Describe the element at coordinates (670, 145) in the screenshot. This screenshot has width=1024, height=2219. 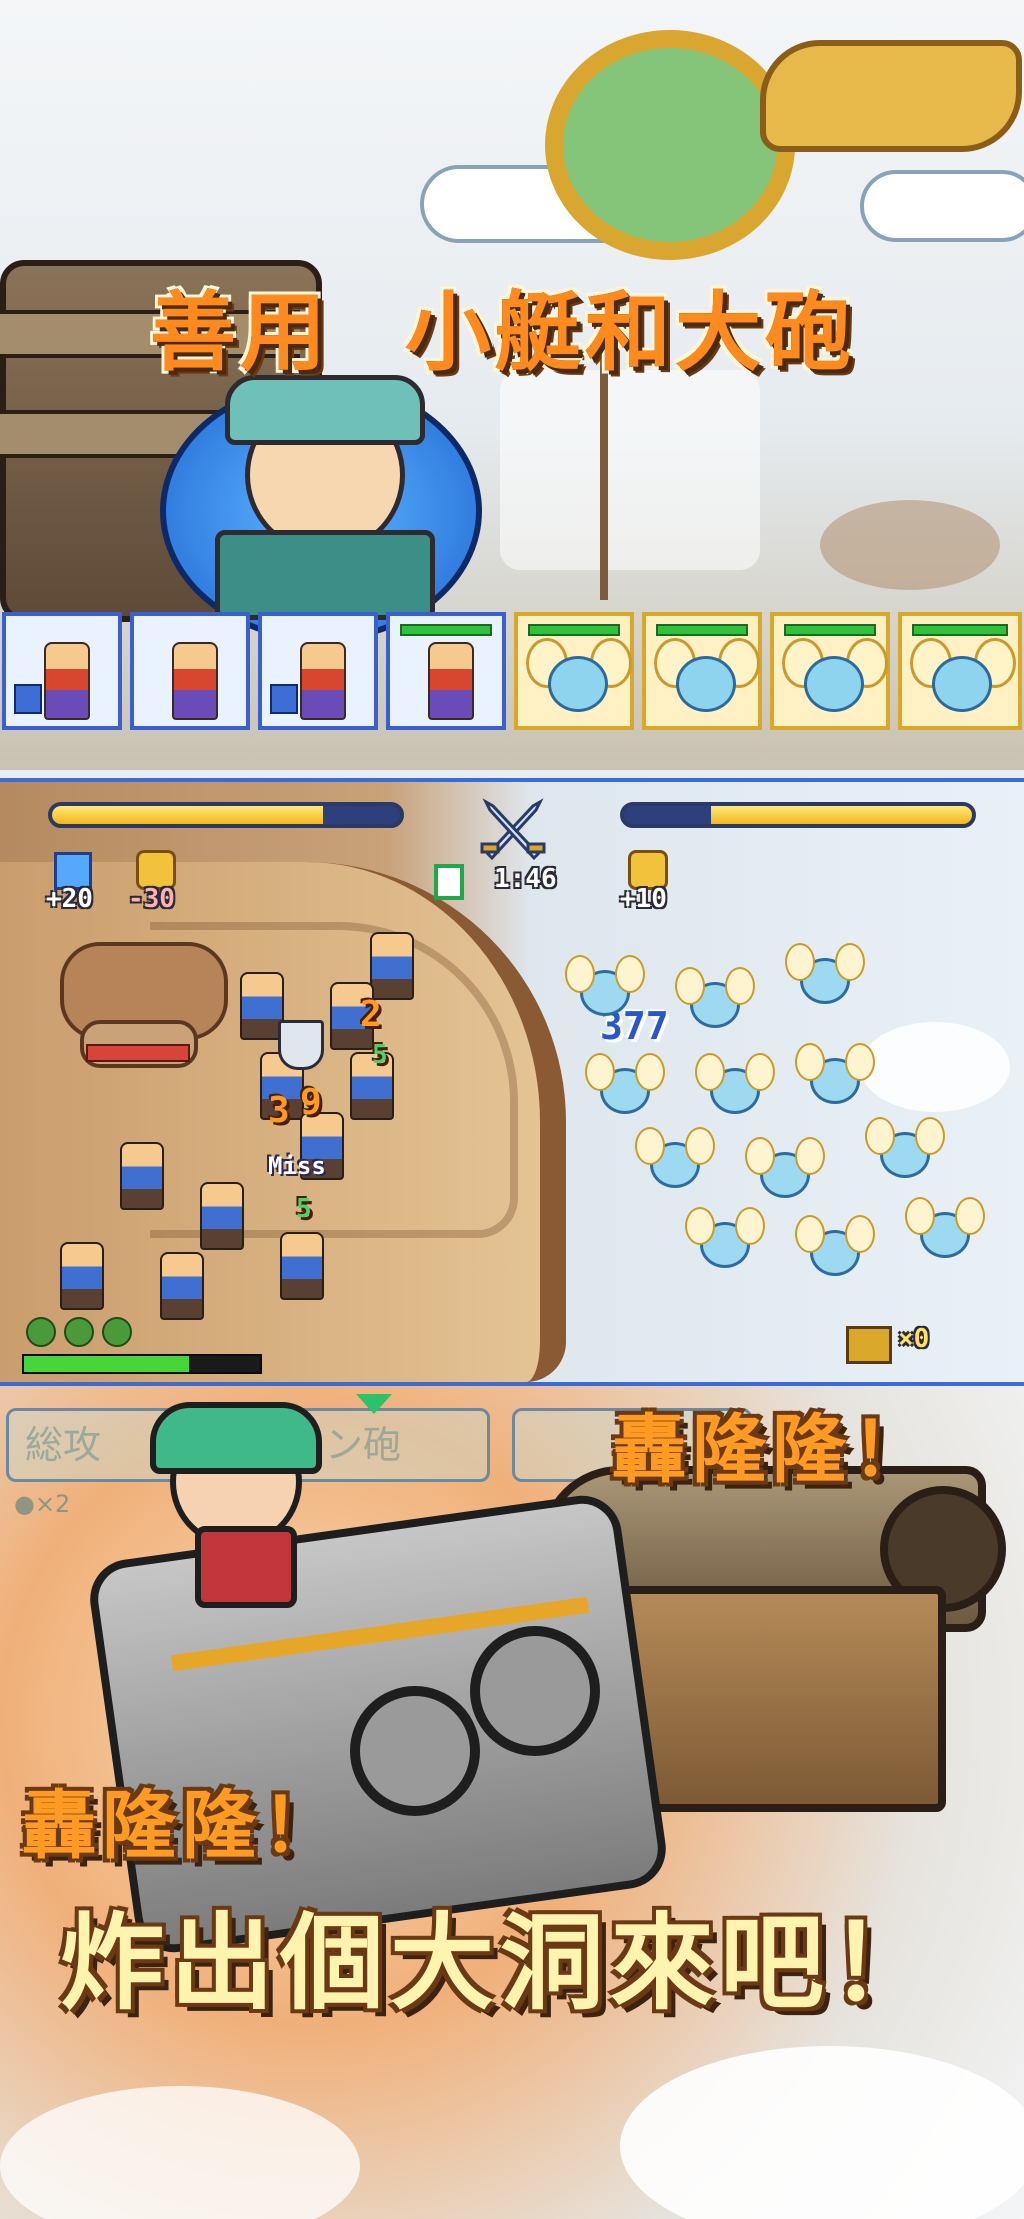
I see `airship-balloon` at that location.